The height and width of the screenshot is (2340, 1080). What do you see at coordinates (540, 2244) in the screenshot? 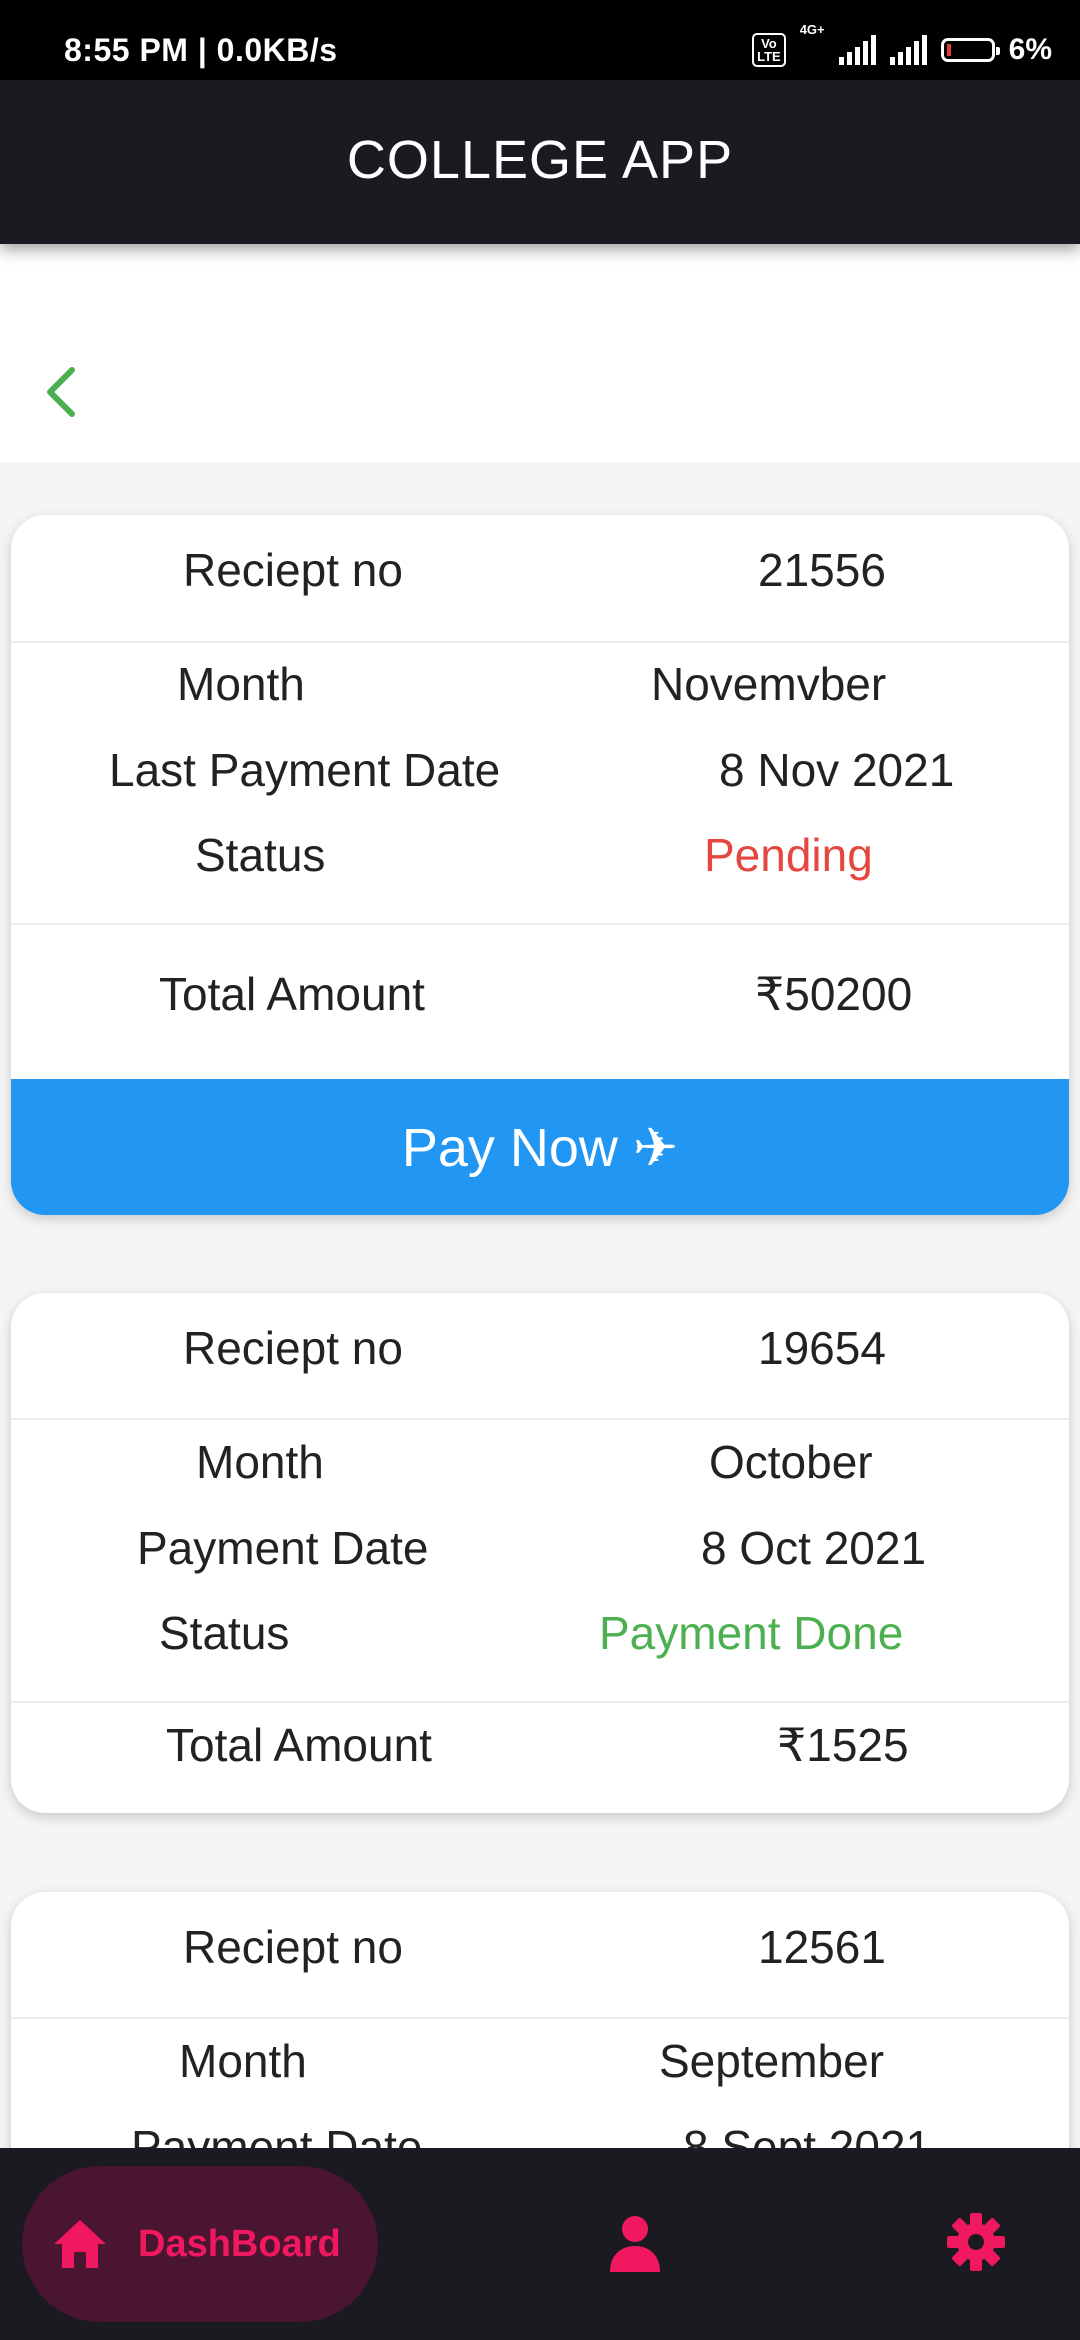
I see `bottom-navigation: DashBoard` at bounding box center [540, 2244].